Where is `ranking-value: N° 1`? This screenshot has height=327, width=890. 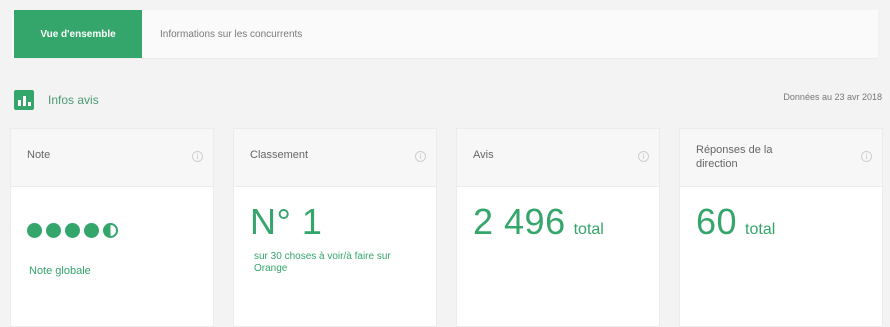 ranking-value: N° 1 is located at coordinates (286, 222).